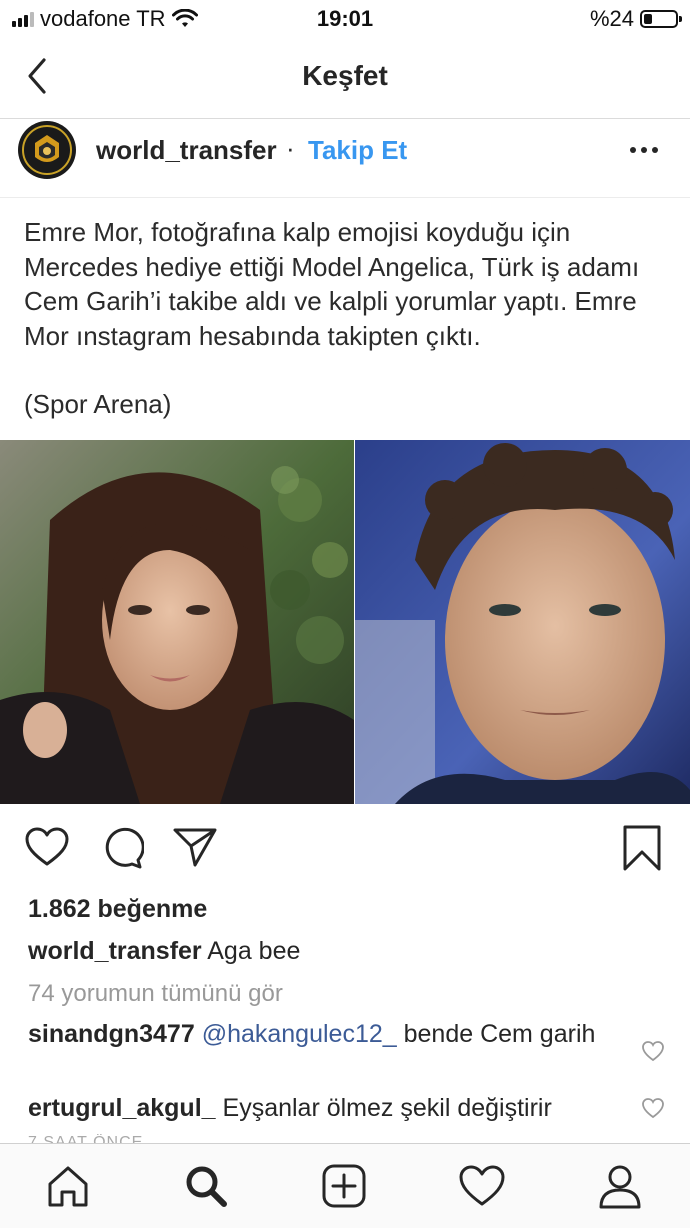 This screenshot has width=690, height=1228. Describe the element at coordinates (122, 848) in the screenshot. I see `comment-bubble-icon` at that location.